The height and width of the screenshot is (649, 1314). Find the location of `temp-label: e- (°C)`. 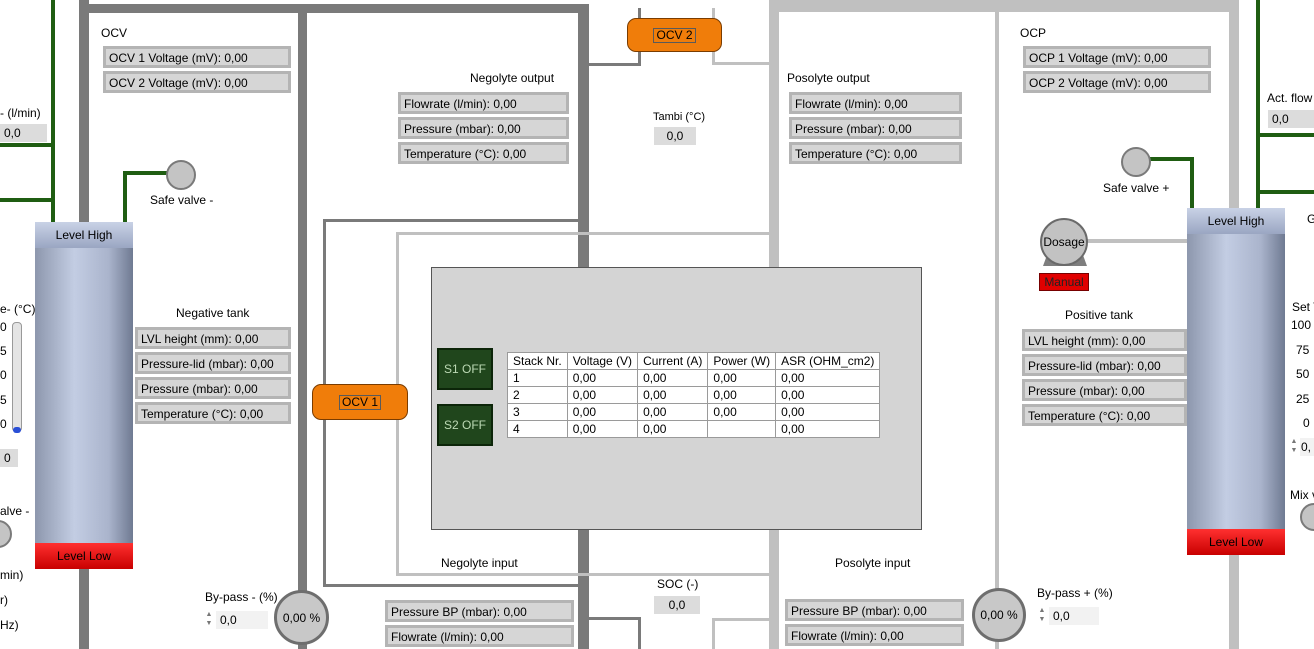

temp-label: e- (°C) is located at coordinates (18, 309).